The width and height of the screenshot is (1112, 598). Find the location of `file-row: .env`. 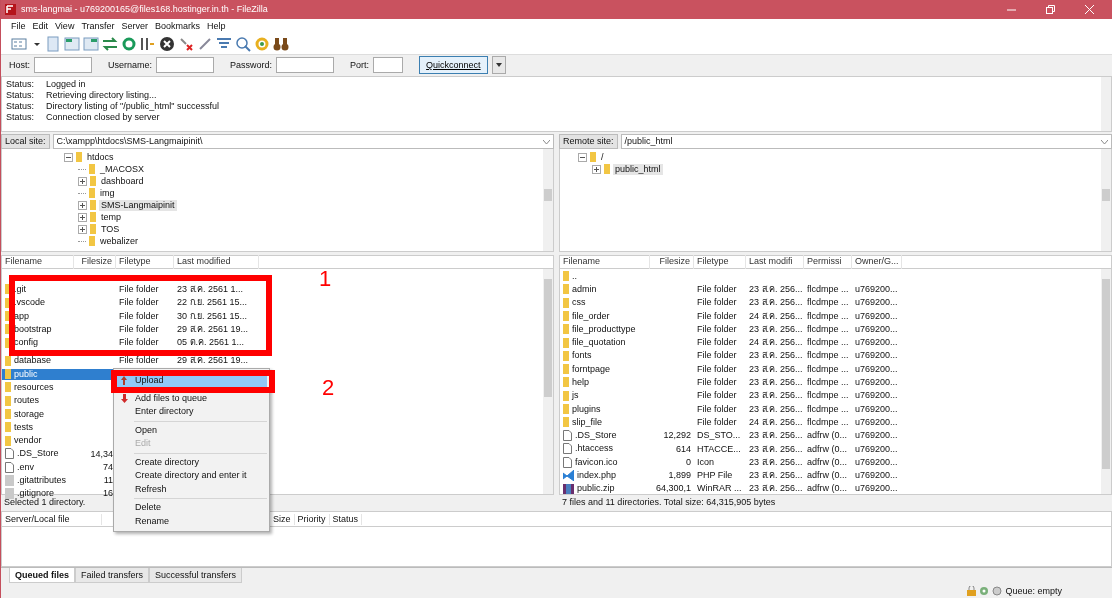

file-row: .env is located at coordinates (38, 467).